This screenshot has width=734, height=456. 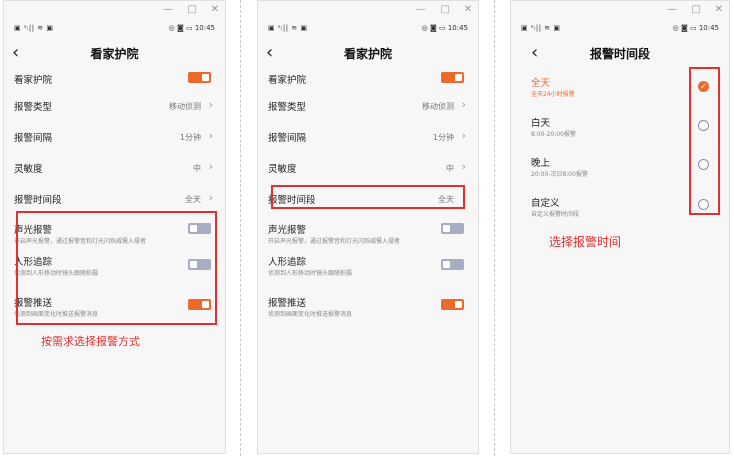 I want to click on option-sub: 20:00-次日8:00报警, so click(x=559, y=174).